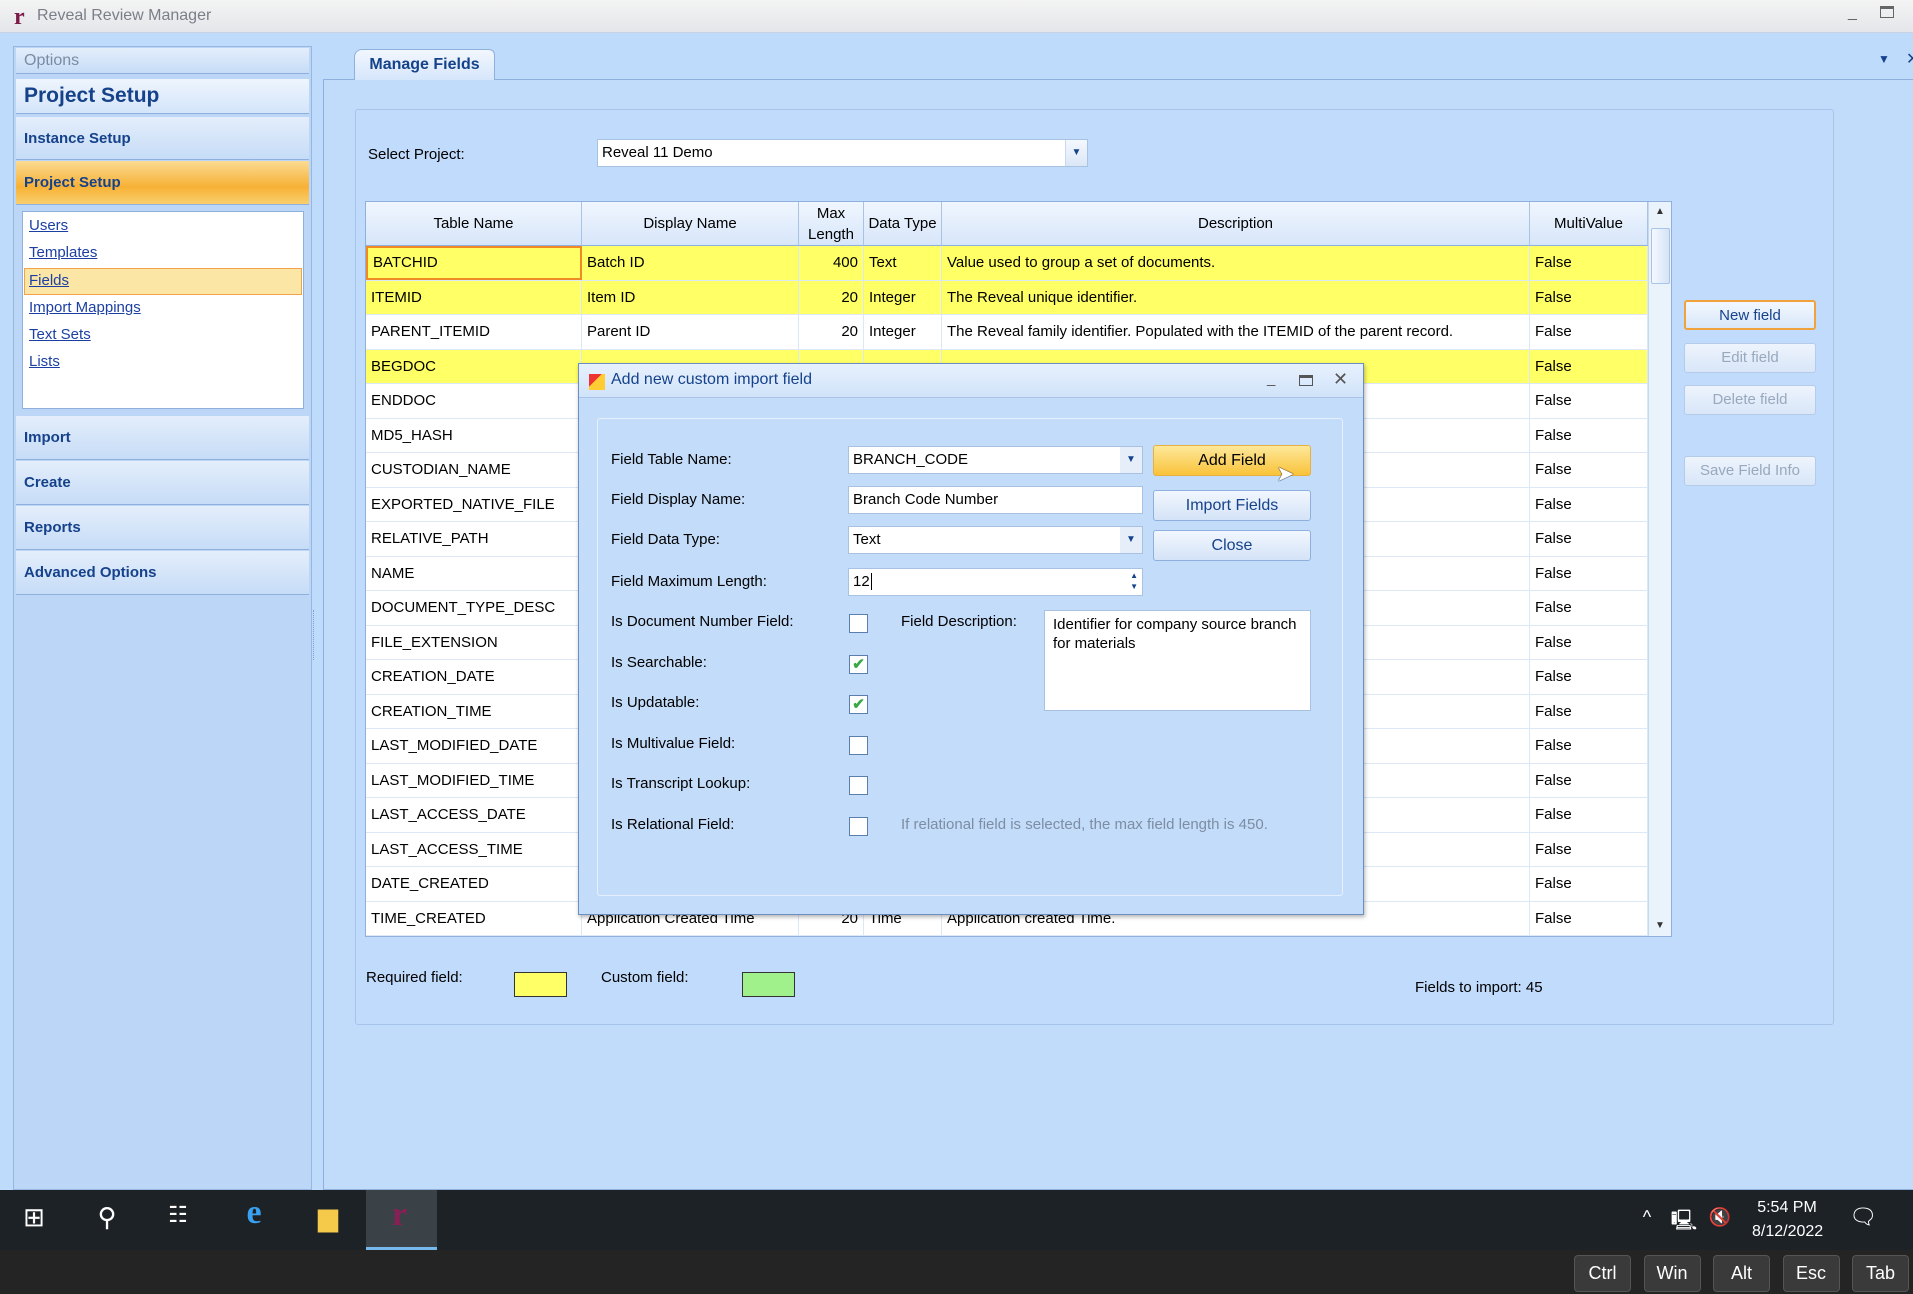 The height and width of the screenshot is (1294, 1913). What do you see at coordinates (44, 361) in the screenshot?
I see `link-lists: Lists` at bounding box center [44, 361].